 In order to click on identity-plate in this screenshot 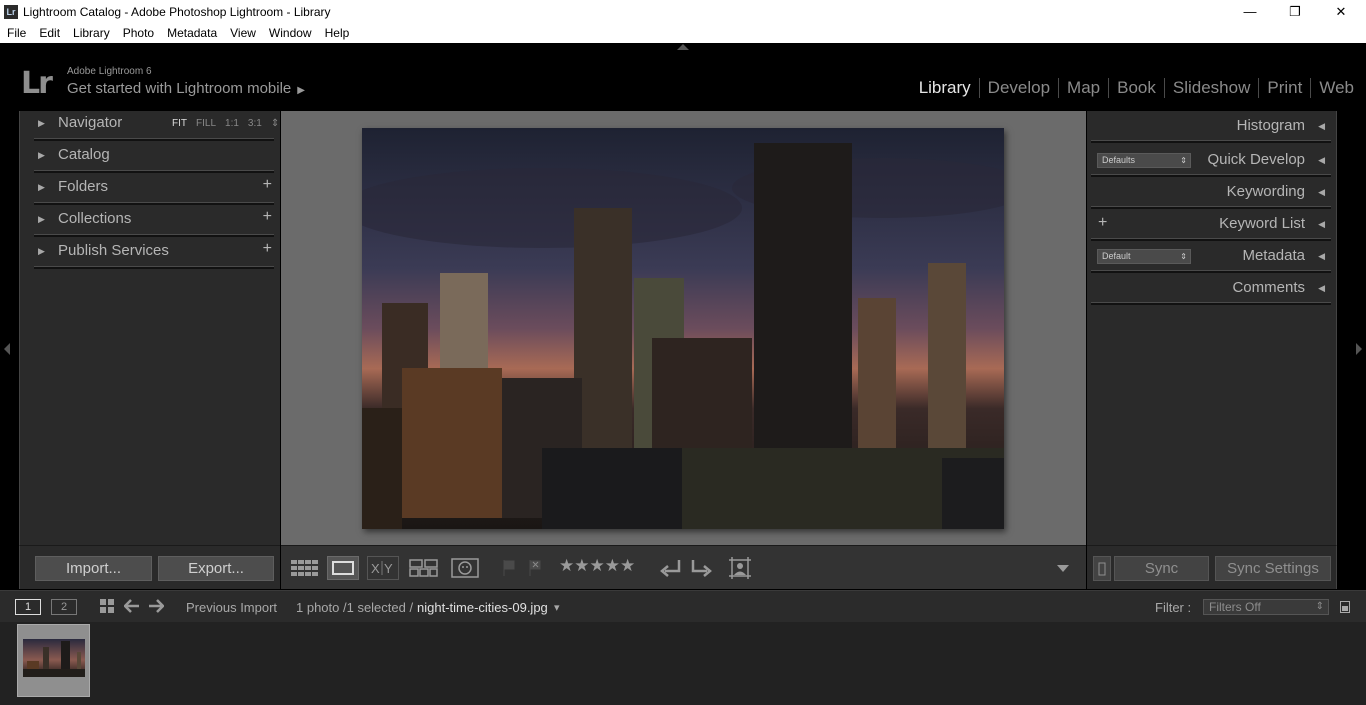, I will do `click(683, 76)`.